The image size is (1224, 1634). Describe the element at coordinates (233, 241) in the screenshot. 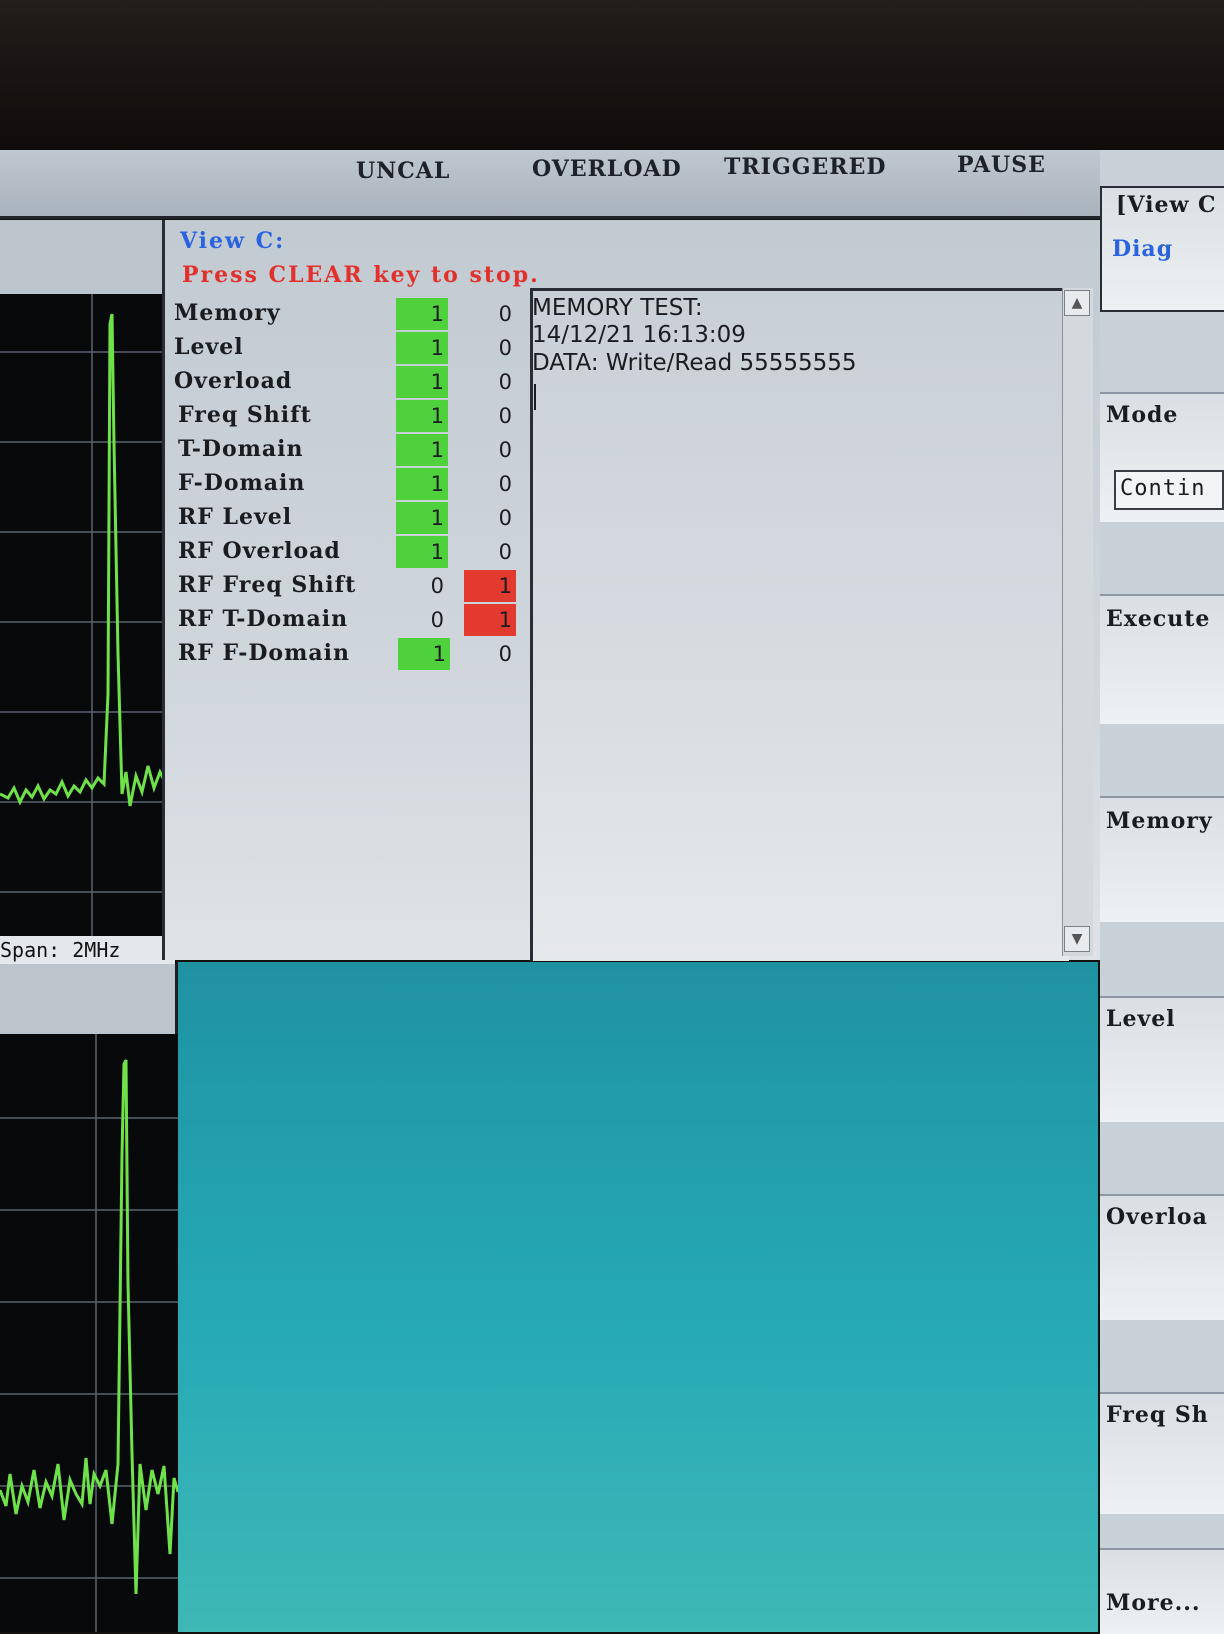

I see `view-label: View C:` at that location.